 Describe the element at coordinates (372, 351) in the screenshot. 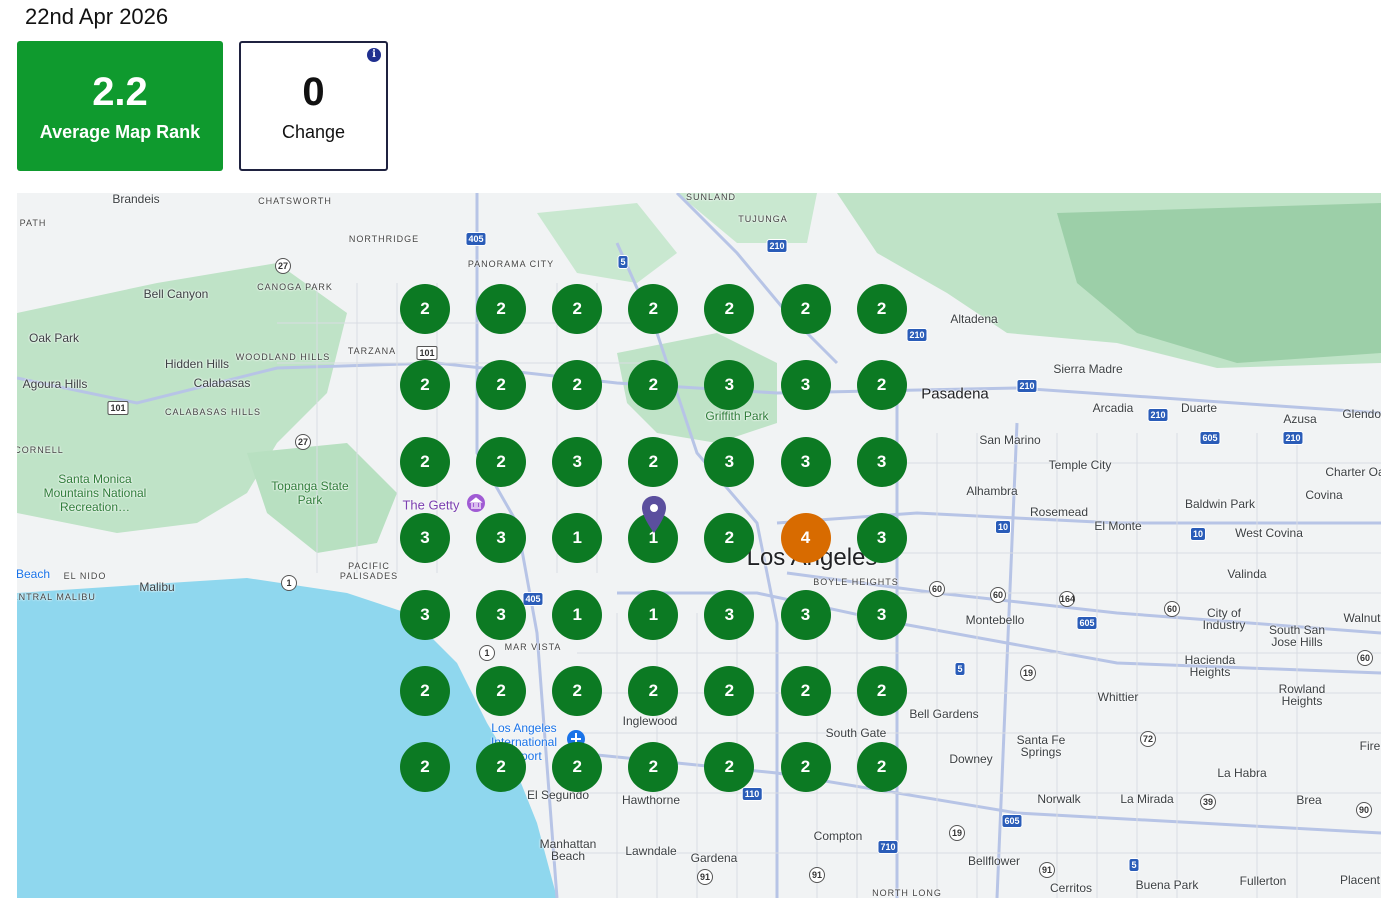

I see `place-label: TARZANA` at that location.